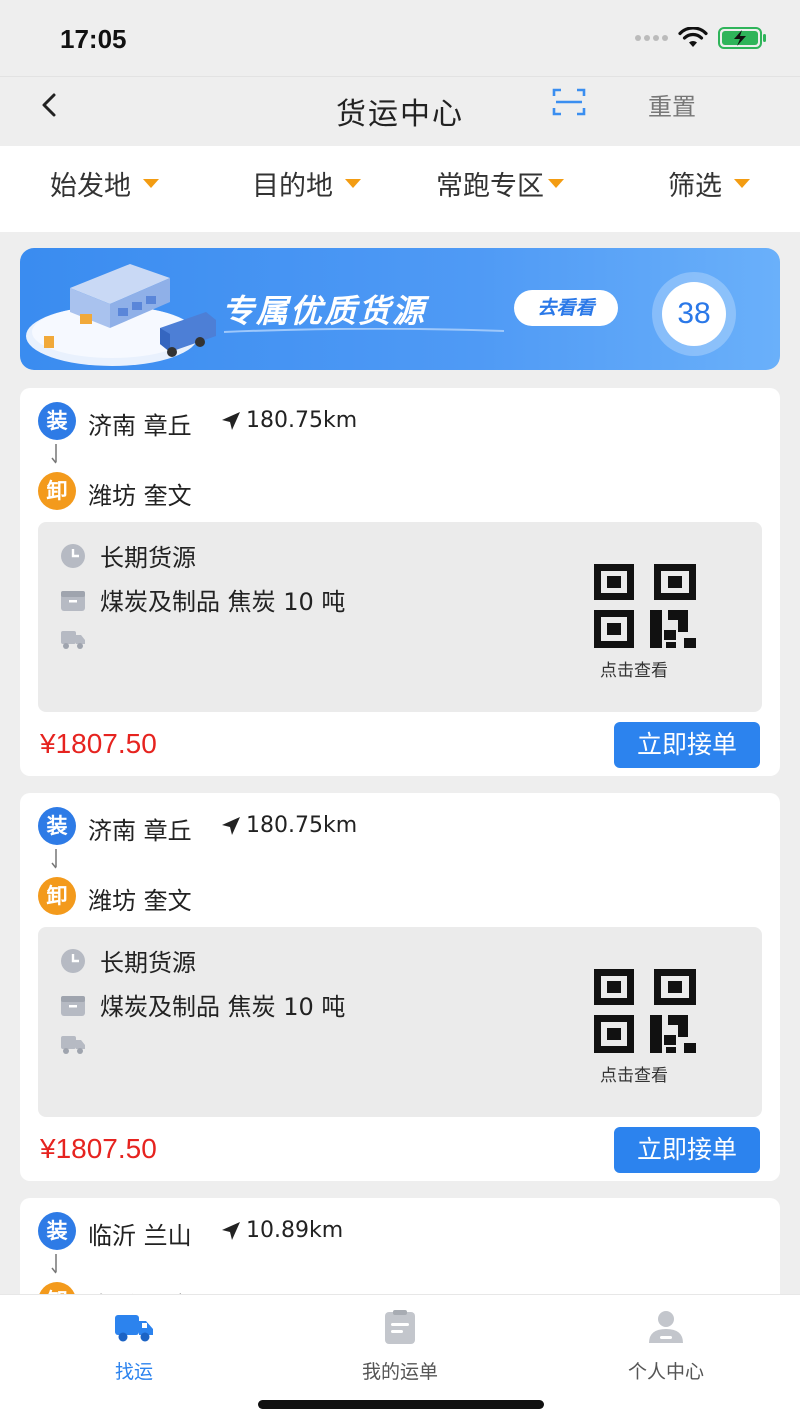 The image size is (800, 1422). I want to click on wifi-icon, so click(693, 37).